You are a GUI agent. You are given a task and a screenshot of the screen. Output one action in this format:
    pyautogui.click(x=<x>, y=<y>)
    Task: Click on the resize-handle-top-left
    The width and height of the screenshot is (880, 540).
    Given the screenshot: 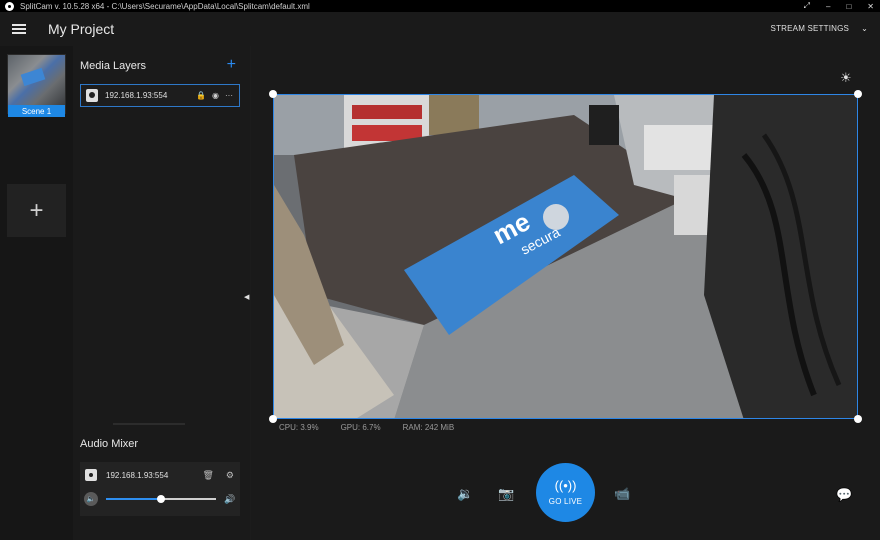 What is the action you would take?
    pyautogui.click(x=273, y=94)
    